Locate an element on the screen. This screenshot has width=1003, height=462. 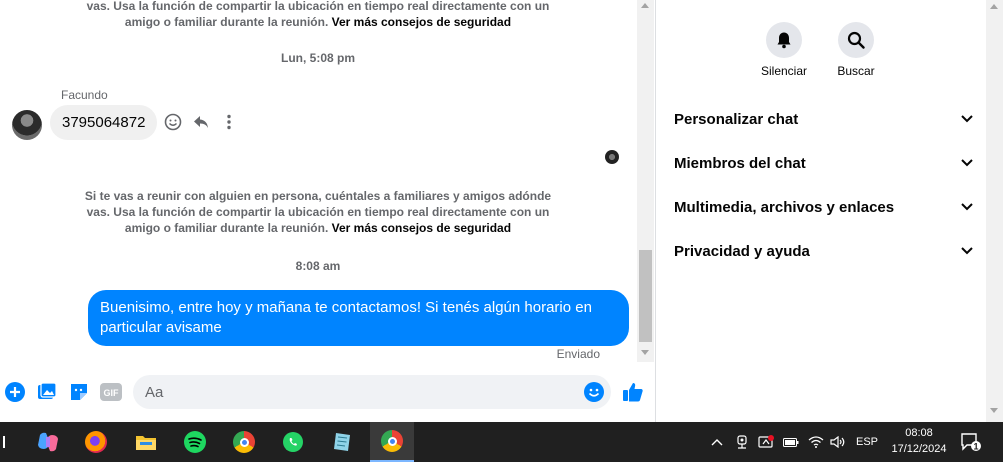
bell-icon is located at coordinates (784, 40).